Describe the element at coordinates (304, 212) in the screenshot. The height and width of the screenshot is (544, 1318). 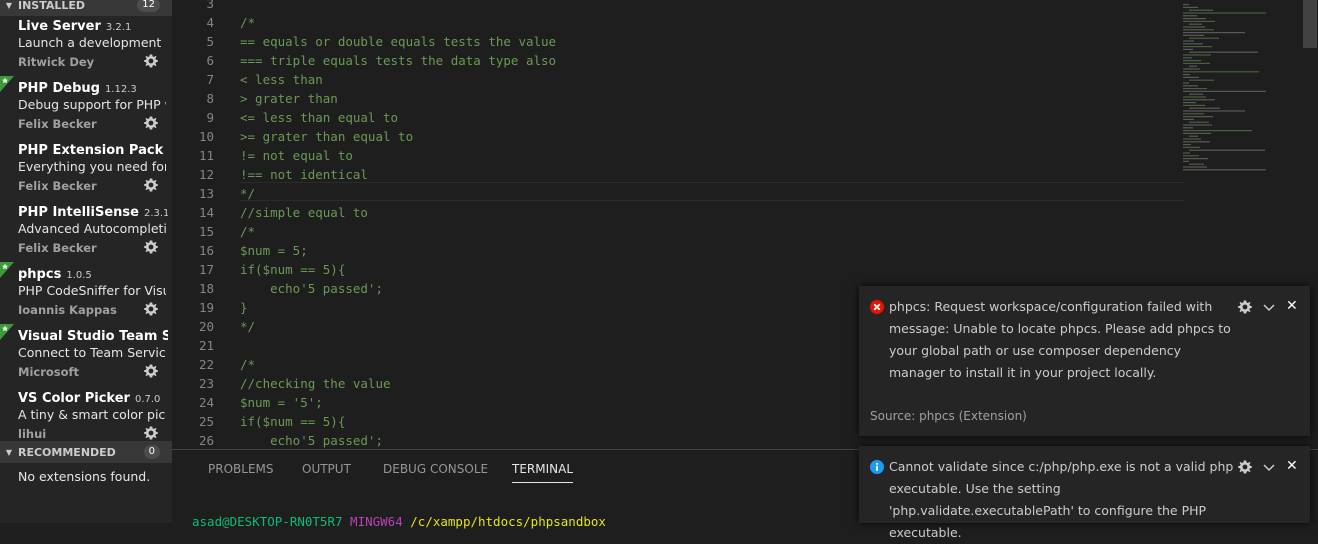
I see `code-text: //simple equal to` at that location.